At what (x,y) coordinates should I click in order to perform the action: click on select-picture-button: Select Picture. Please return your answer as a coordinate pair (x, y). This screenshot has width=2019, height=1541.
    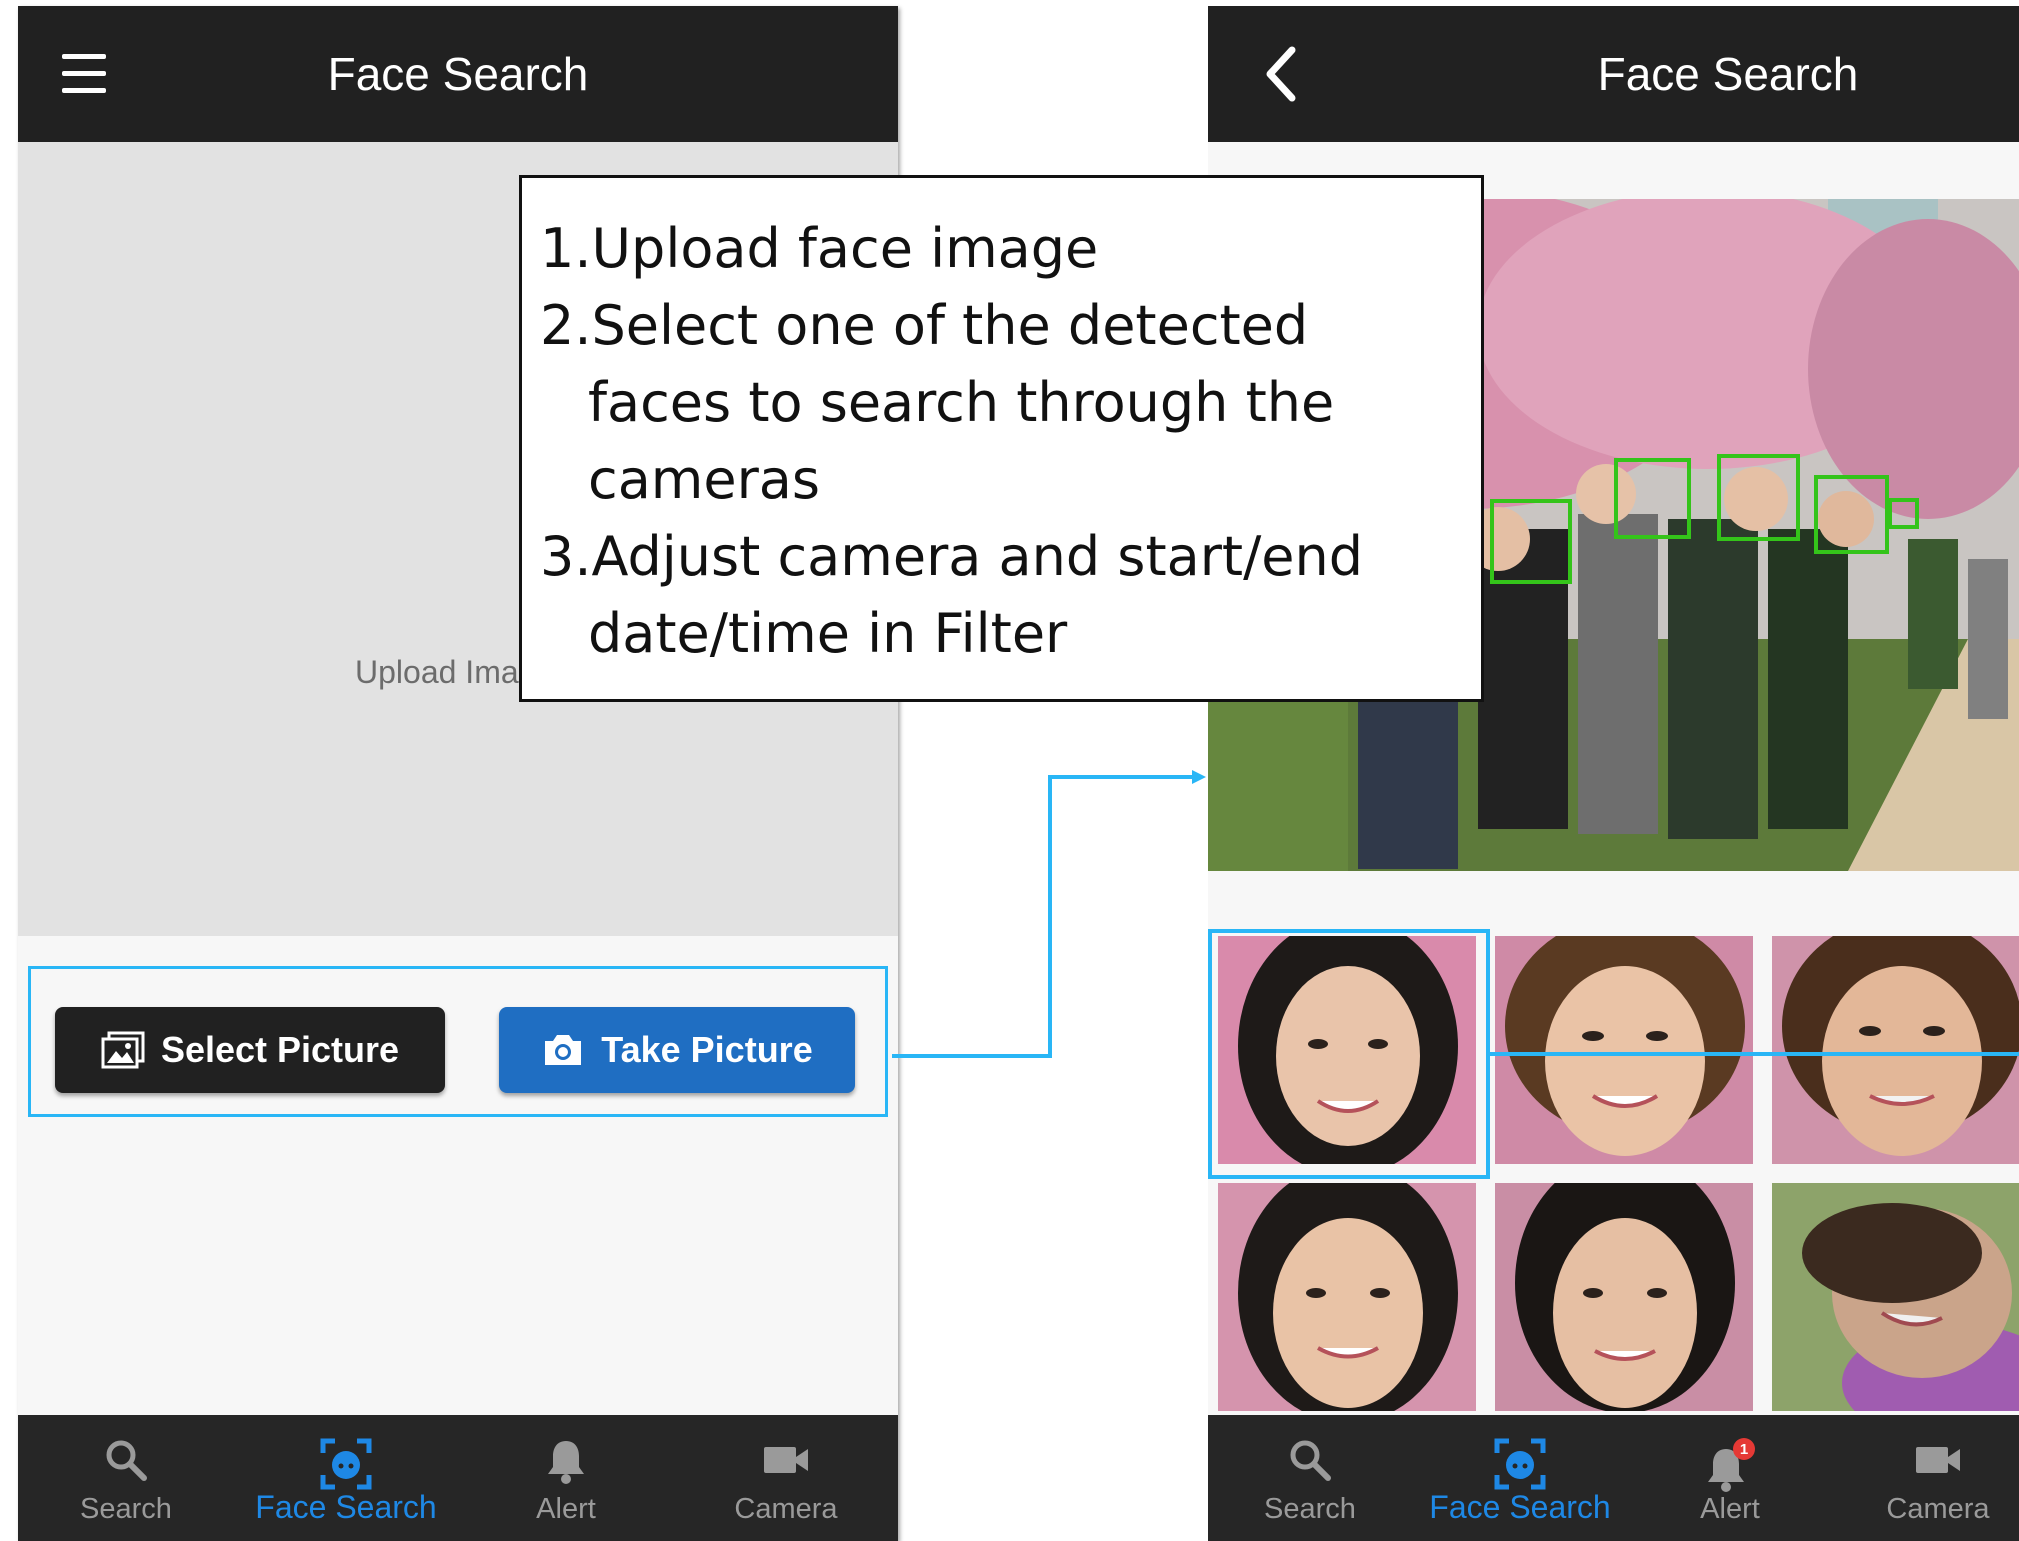
    Looking at the image, I should click on (250, 1050).